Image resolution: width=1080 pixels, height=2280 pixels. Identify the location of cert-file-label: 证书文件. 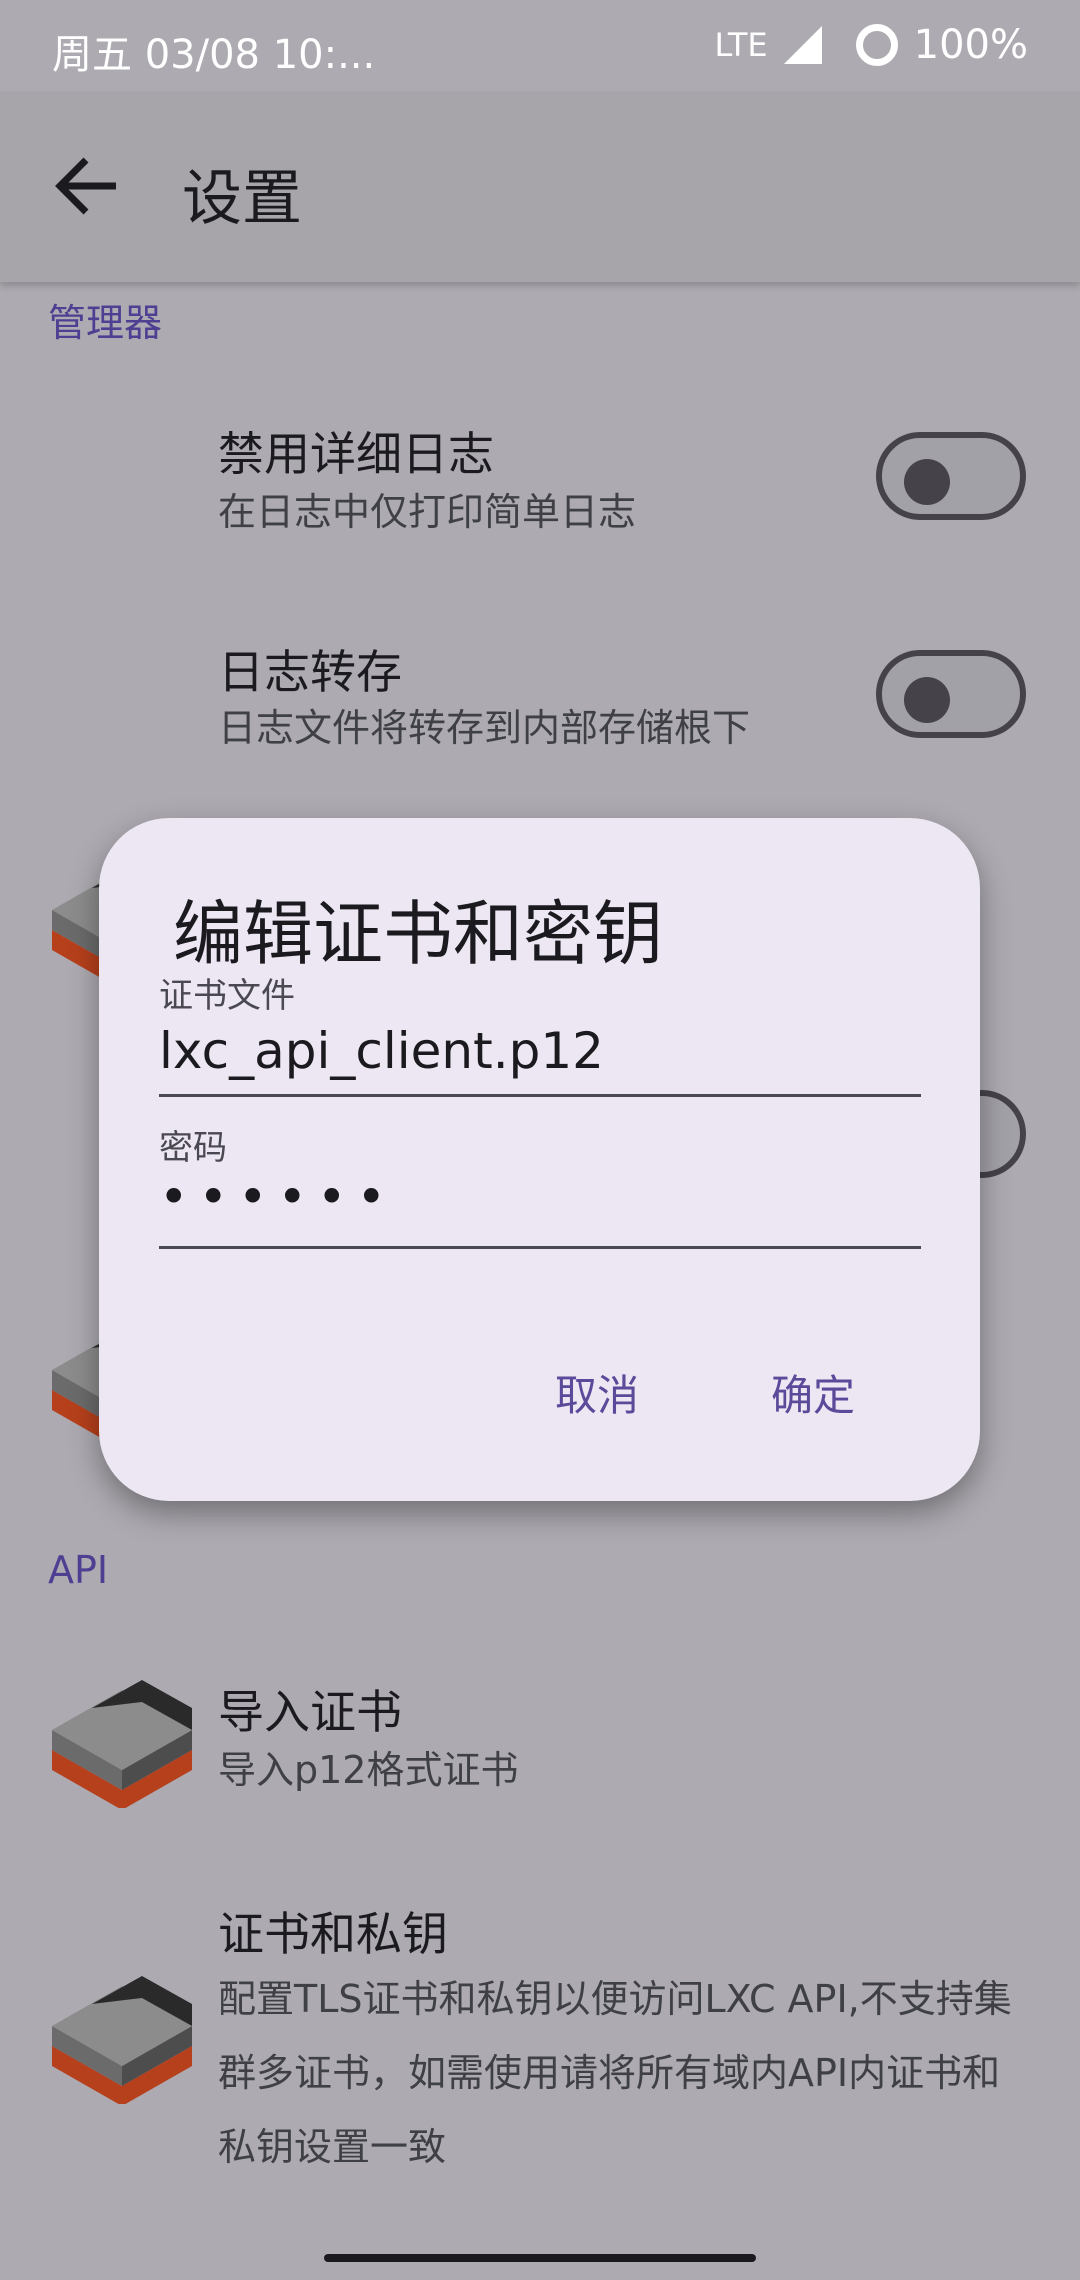
(227, 996).